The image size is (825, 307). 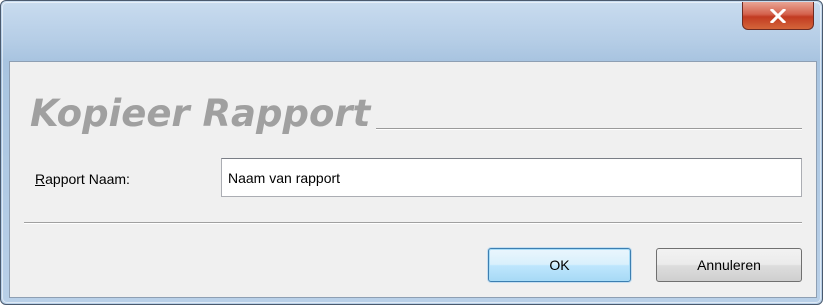 I want to click on cancel-button: Annuleren, so click(x=729, y=265).